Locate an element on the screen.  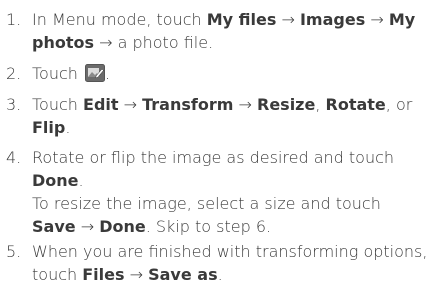
step-number: 2. is located at coordinates (14, 73).